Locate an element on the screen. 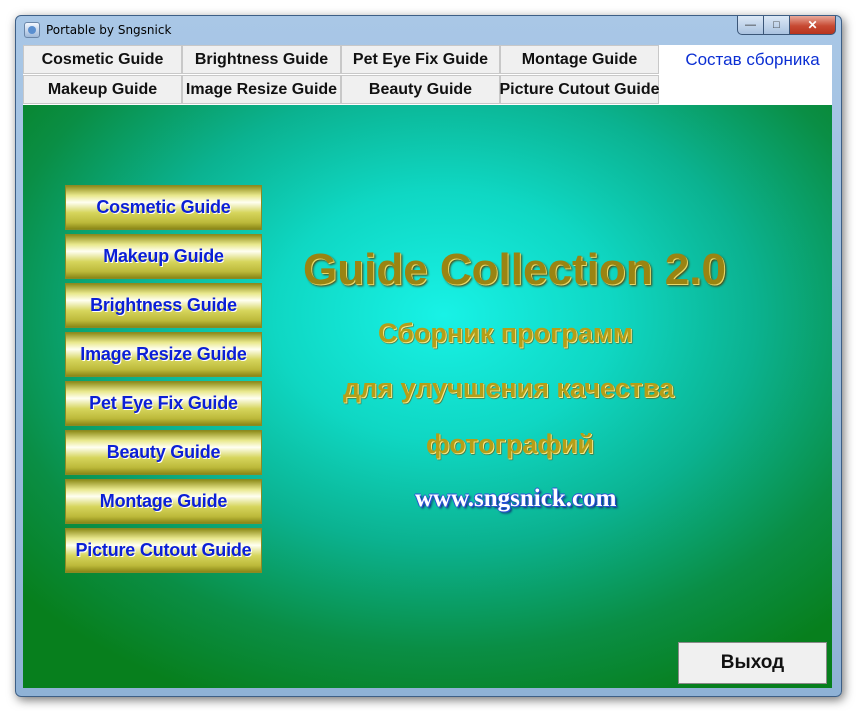  maximize-icon: □ is located at coordinates (776, 25).